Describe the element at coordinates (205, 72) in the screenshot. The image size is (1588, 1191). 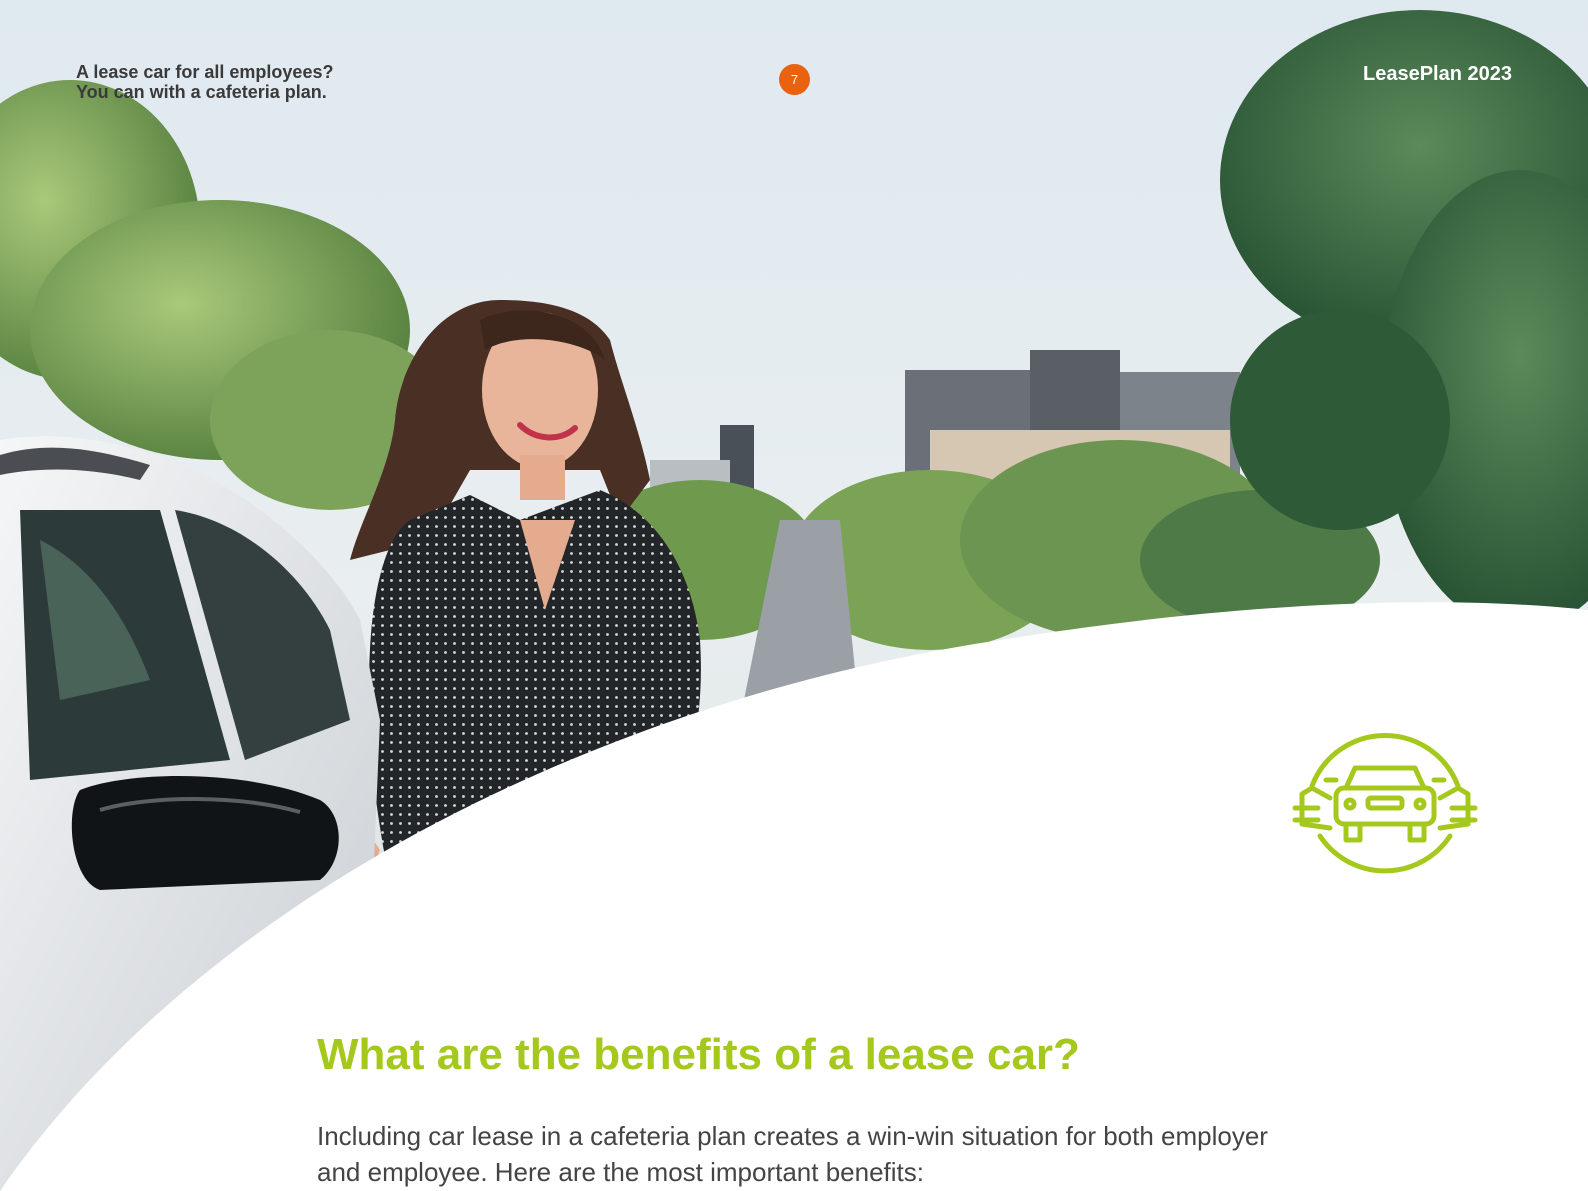
I see `document-title-line-1: A lease car for all employees?` at that location.